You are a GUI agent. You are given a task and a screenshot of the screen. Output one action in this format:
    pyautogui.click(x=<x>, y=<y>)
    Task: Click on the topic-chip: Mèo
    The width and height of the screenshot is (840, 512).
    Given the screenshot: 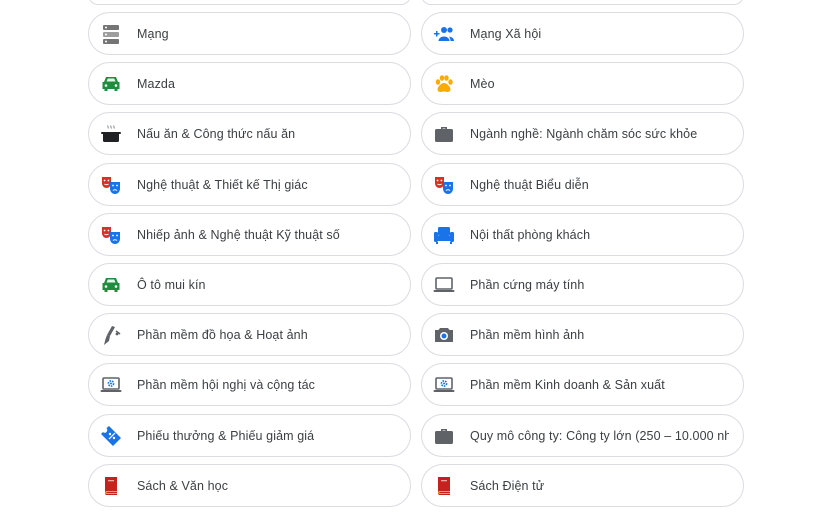 What is the action you would take?
    pyautogui.click(x=582, y=83)
    